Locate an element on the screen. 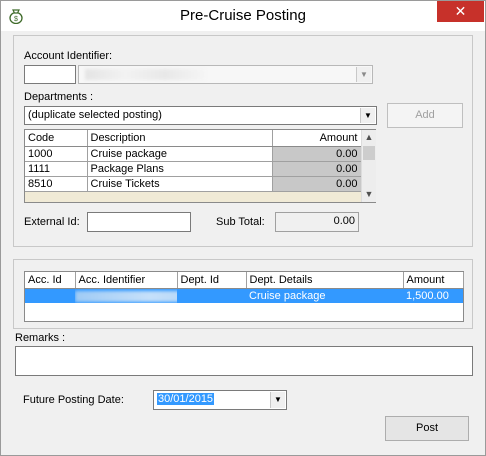 The image size is (486, 456). cell-code: 1000 is located at coordinates (56, 154).